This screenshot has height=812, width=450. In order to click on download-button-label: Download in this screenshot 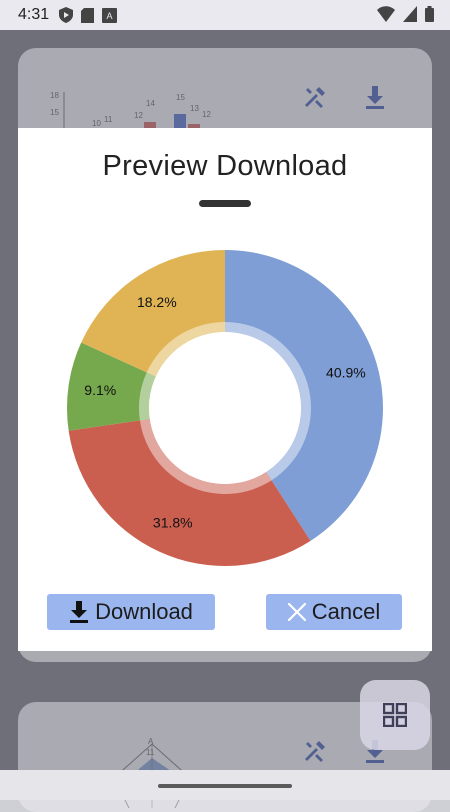, I will do `click(144, 611)`.